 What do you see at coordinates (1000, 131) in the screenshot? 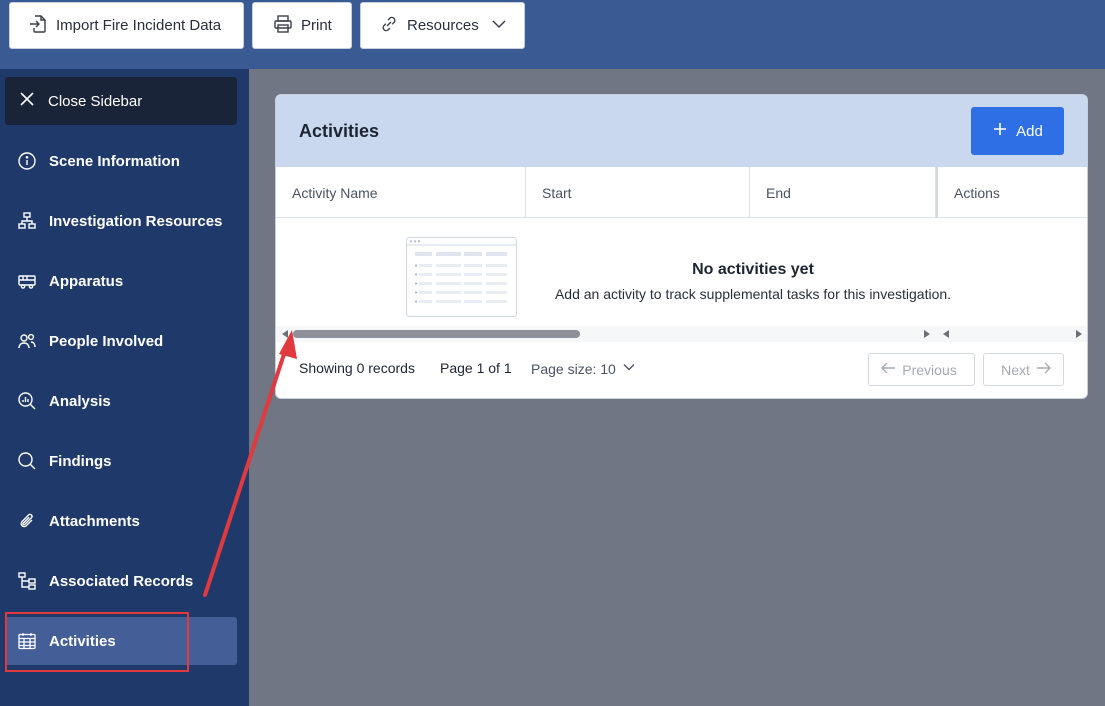
I see `plus-icon` at bounding box center [1000, 131].